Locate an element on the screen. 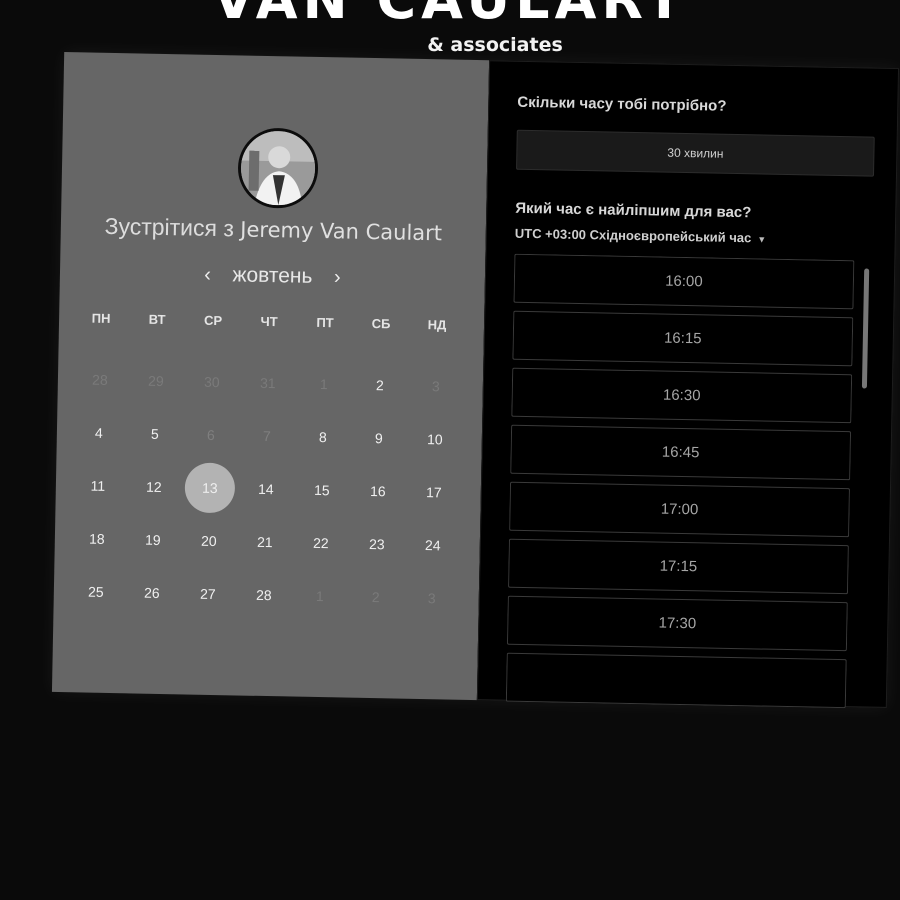 Image resolution: width=900 pixels, height=900 pixels. weekday-label: СБ is located at coordinates (381, 323).